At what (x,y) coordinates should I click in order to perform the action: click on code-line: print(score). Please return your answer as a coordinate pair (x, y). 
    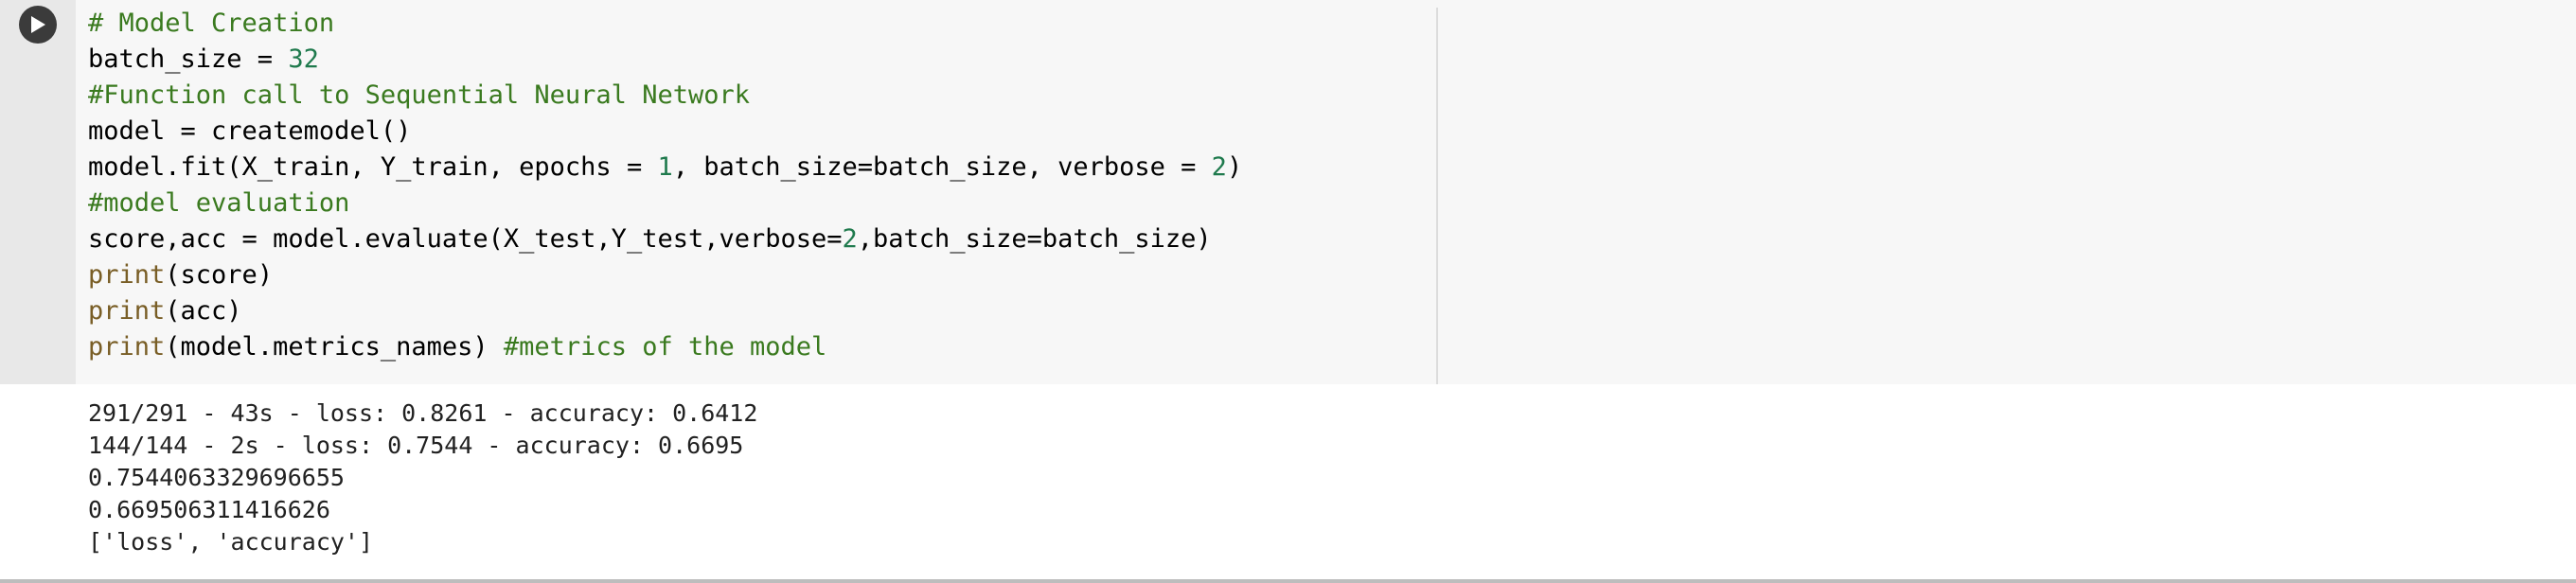
    Looking at the image, I should click on (665, 275).